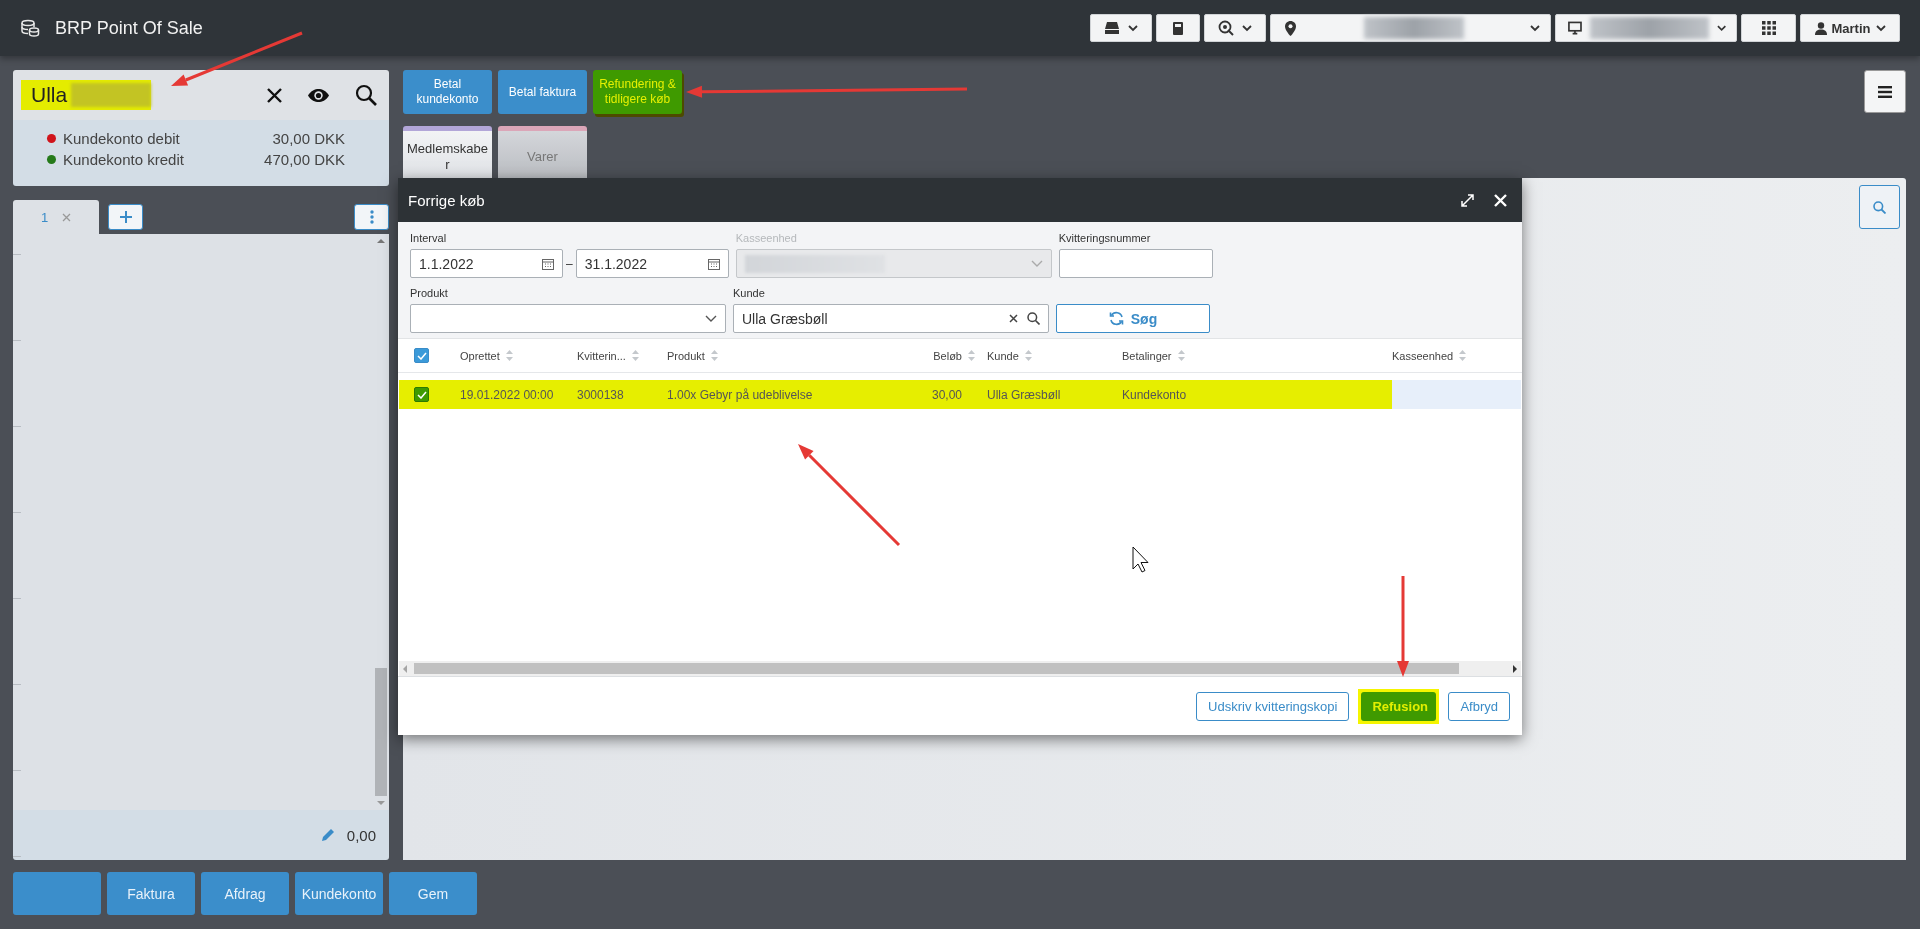 This screenshot has width=1920, height=929. Describe the element at coordinates (891, 318) in the screenshot. I see `customer-field: Ulla Græsbøll` at that location.